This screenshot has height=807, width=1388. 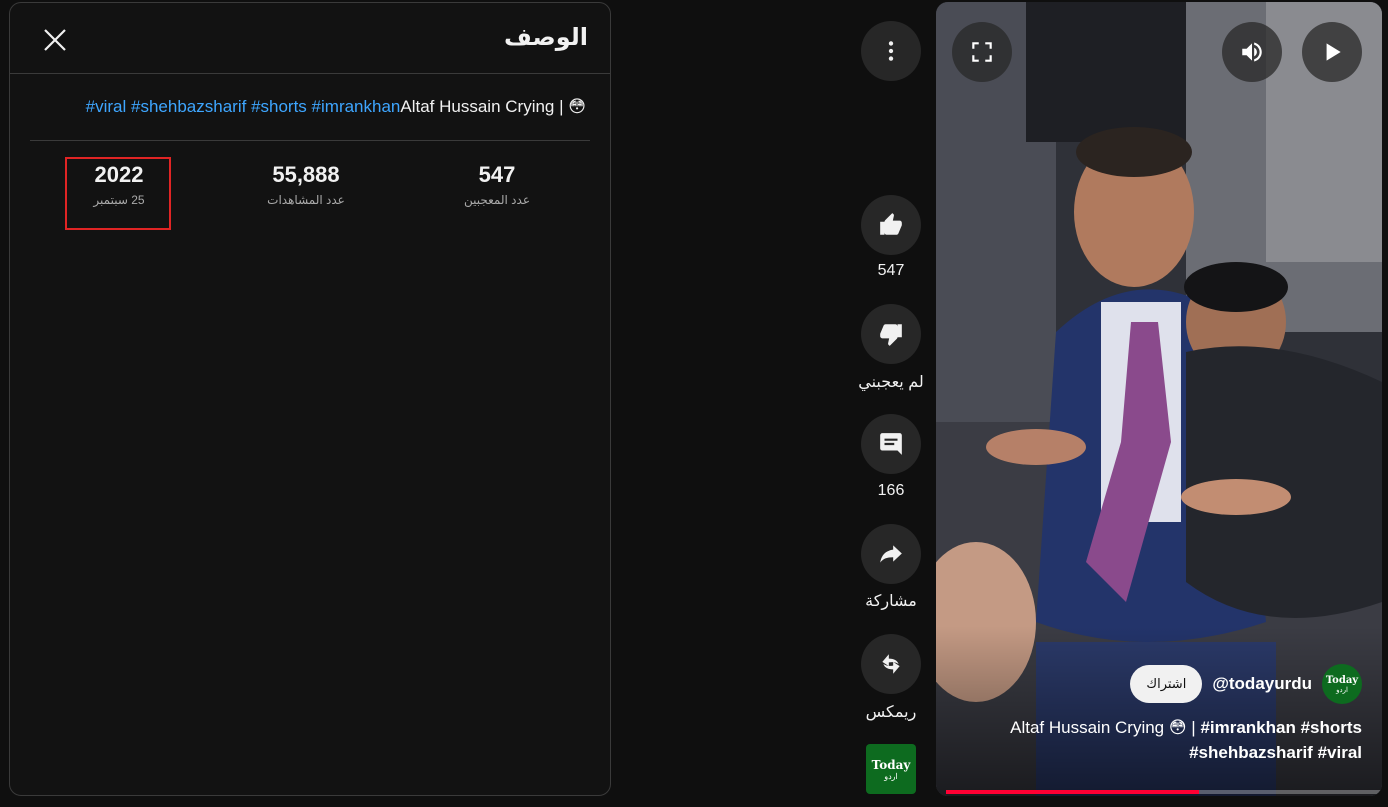 I want to click on description-prefix: | 😳, so click(x=572, y=106).